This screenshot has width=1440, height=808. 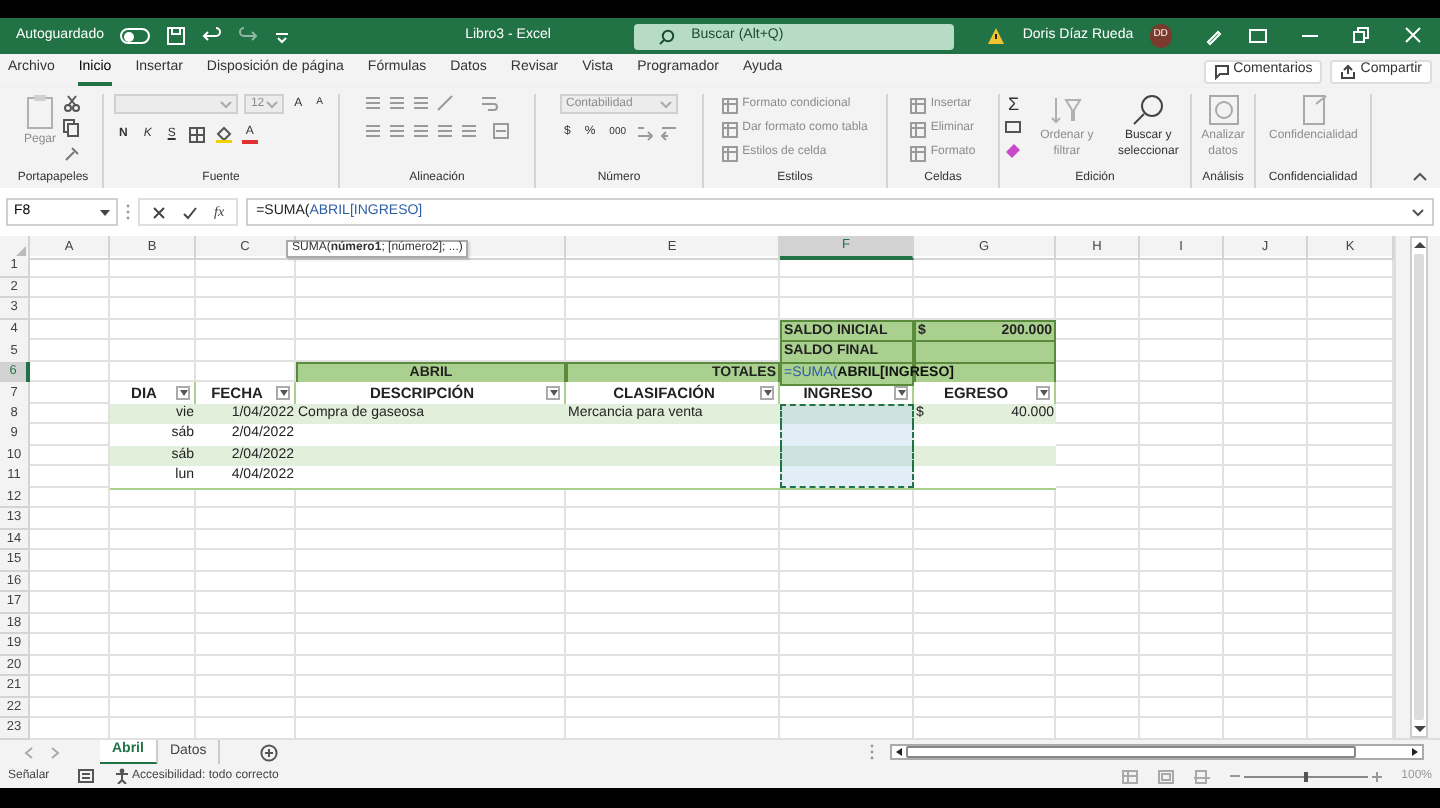 I want to click on vertical-scrollbar, so click(x=1418, y=487).